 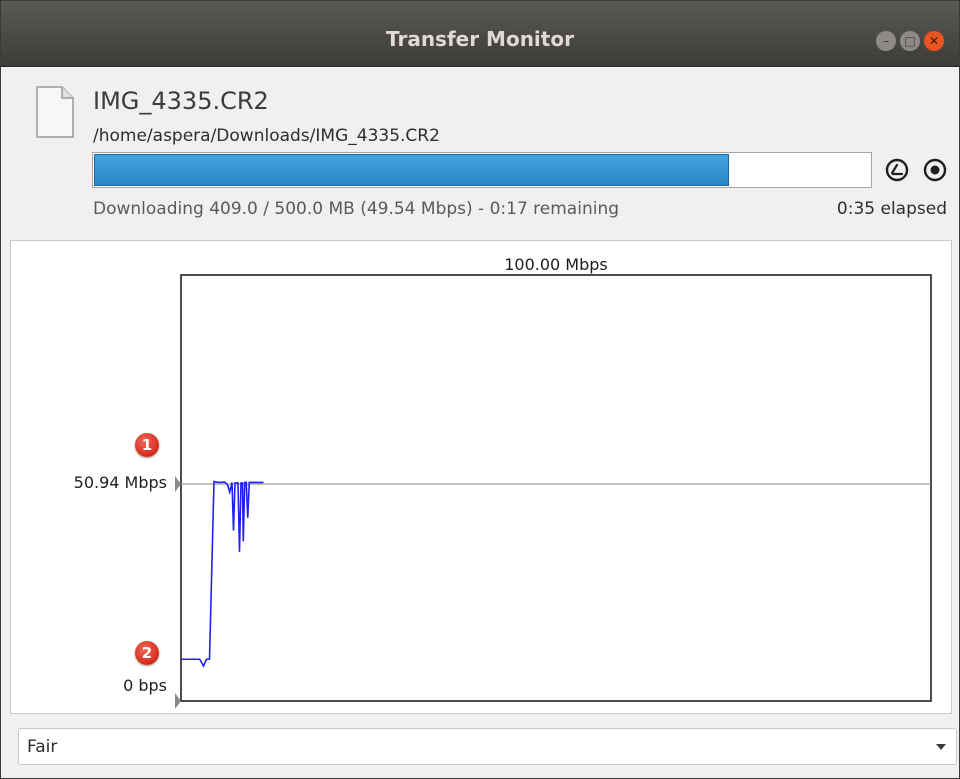 What do you see at coordinates (487, 746) in the screenshot?
I see `transfer-policy-dropdown: Fair` at bounding box center [487, 746].